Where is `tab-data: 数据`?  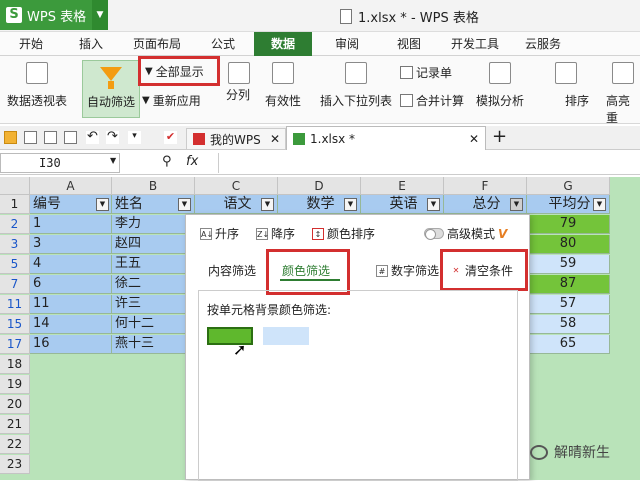
tab-data: 数据 is located at coordinates (283, 44).